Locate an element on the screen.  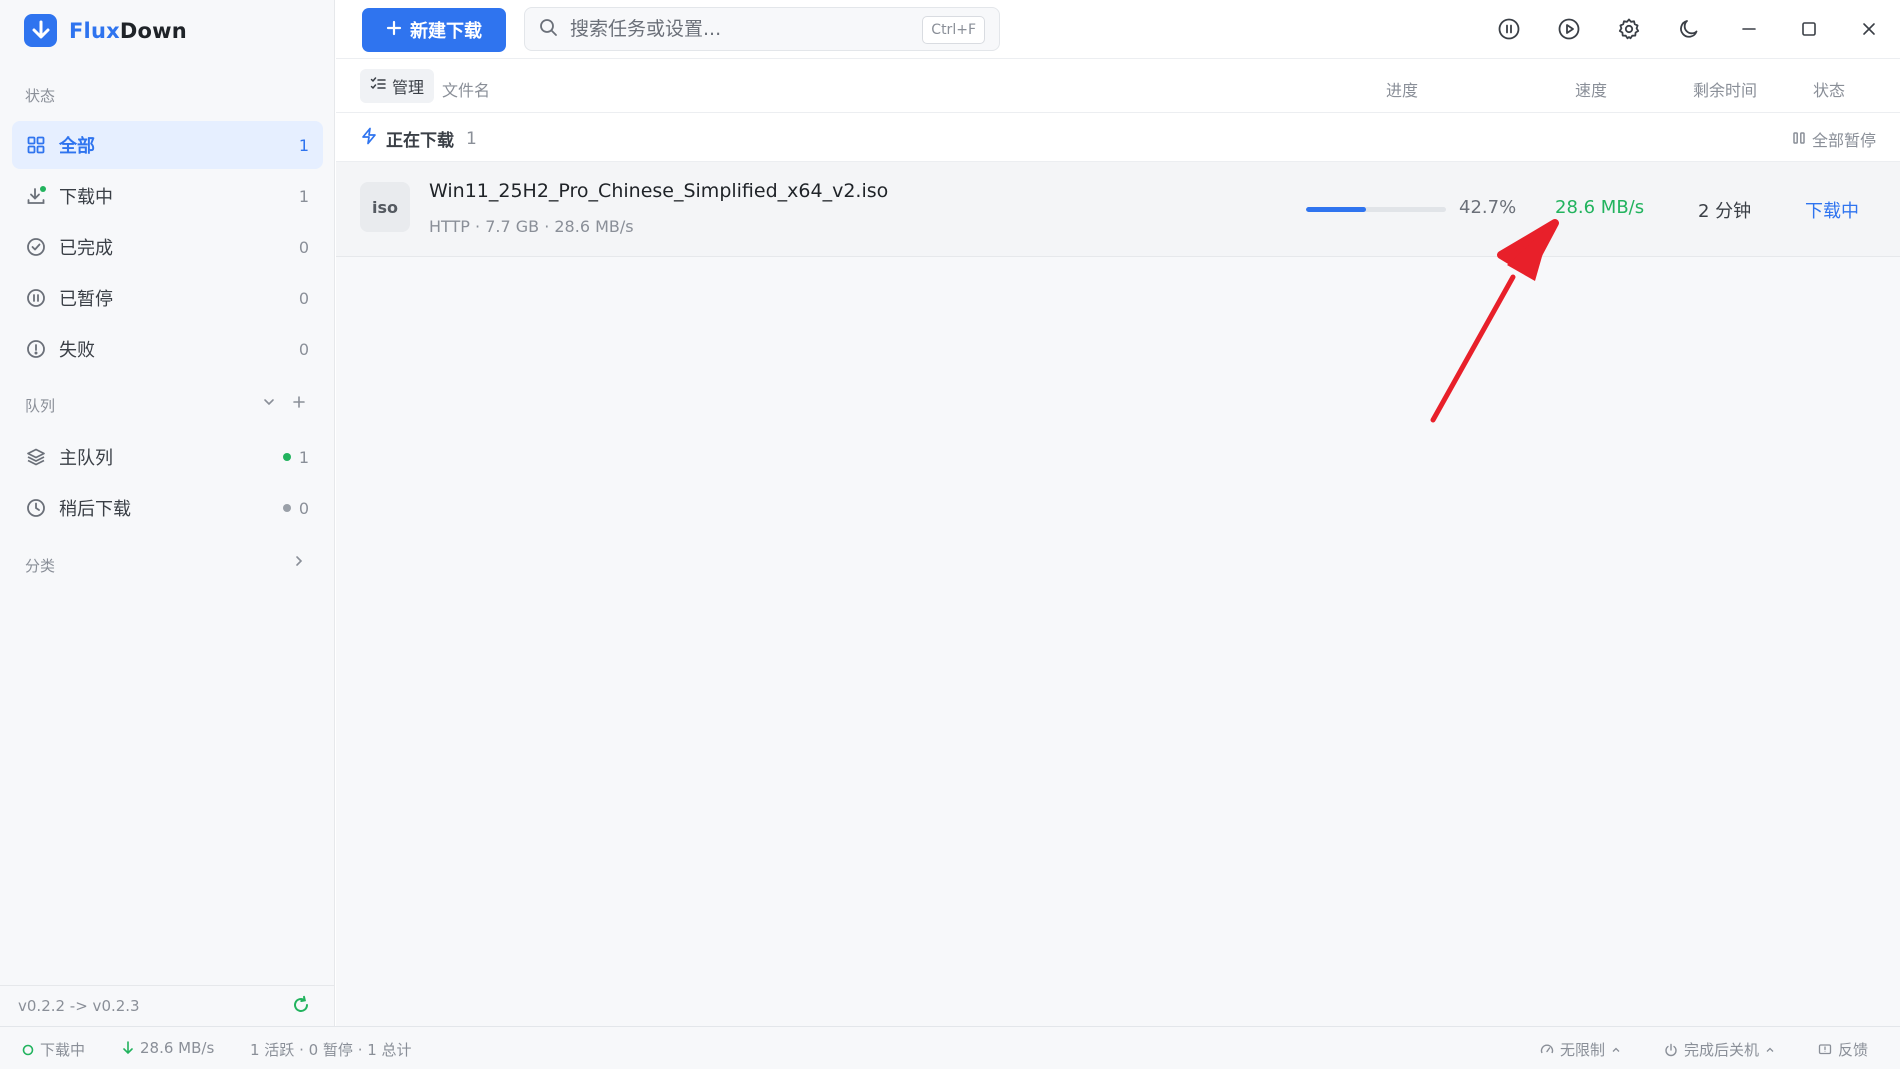
arrow-down-icon is located at coordinates (128, 1048).